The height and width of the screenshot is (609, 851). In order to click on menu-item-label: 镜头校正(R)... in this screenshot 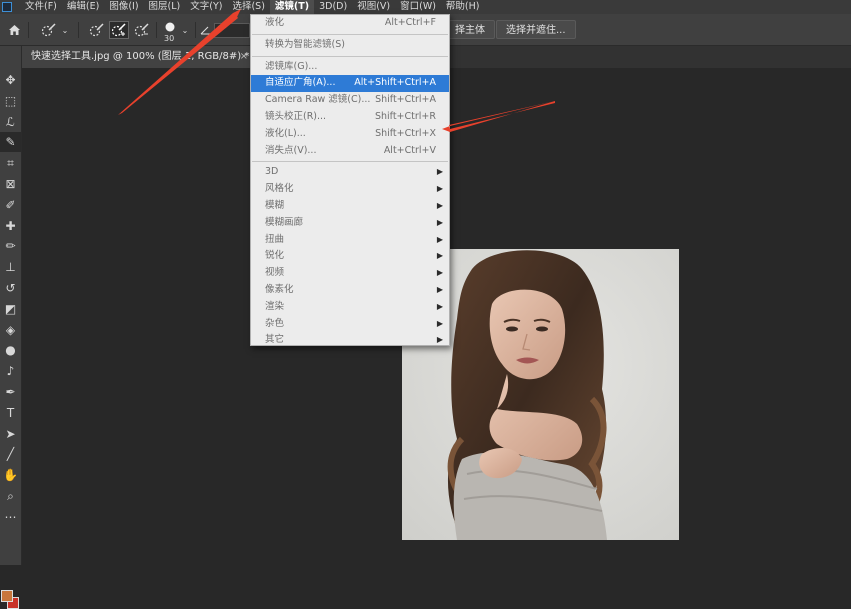, I will do `click(296, 116)`.